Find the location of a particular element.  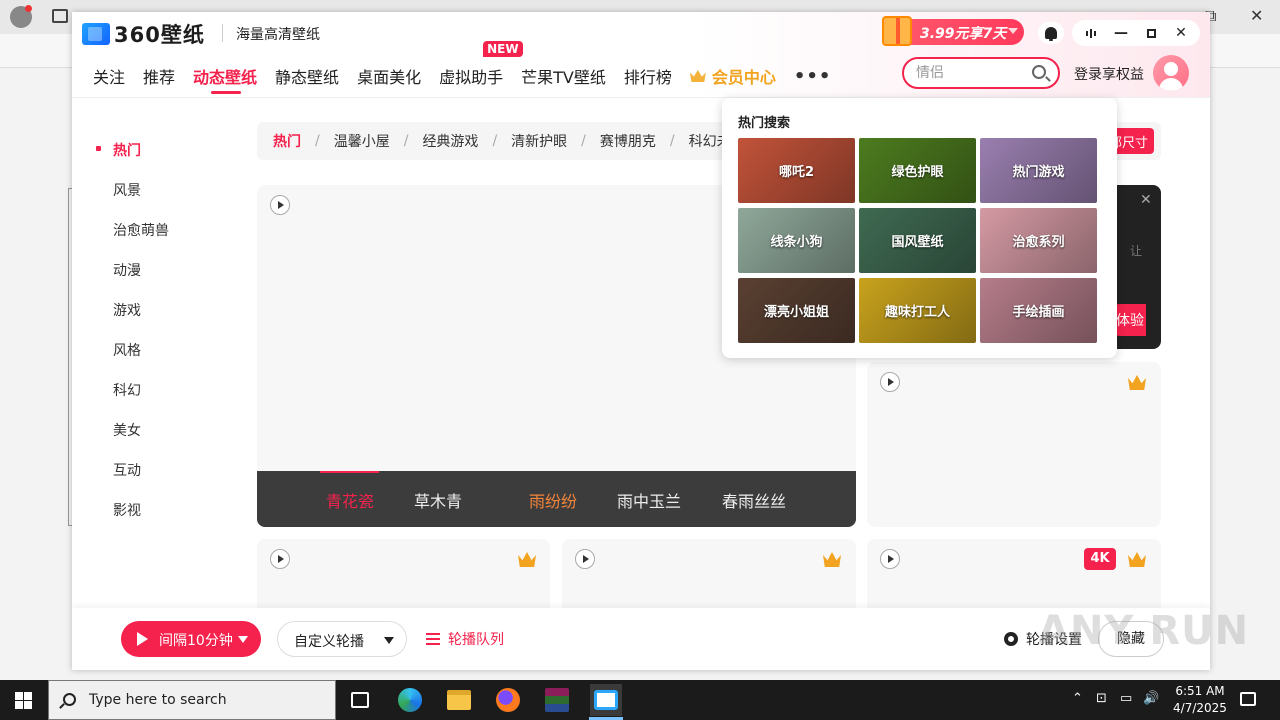

task-view-icon is located at coordinates (360, 700).